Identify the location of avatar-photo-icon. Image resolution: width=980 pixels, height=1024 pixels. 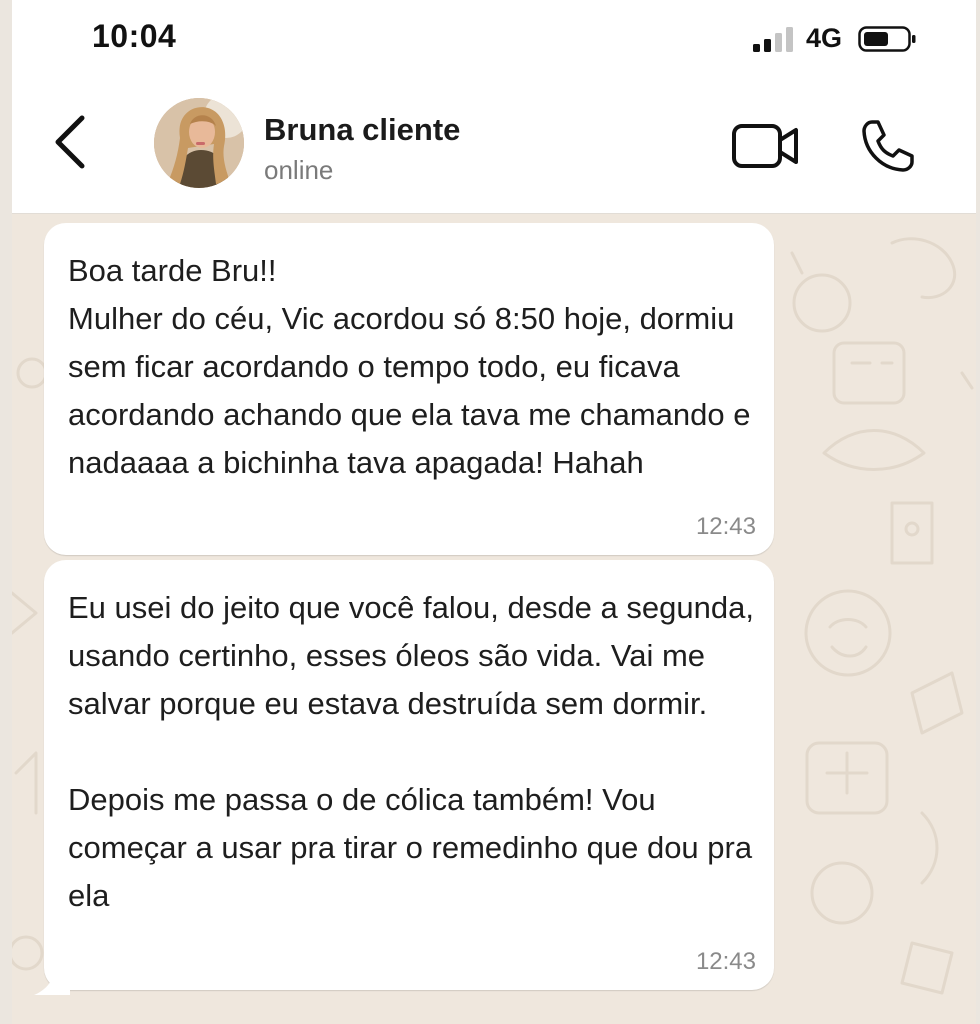
(199, 143).